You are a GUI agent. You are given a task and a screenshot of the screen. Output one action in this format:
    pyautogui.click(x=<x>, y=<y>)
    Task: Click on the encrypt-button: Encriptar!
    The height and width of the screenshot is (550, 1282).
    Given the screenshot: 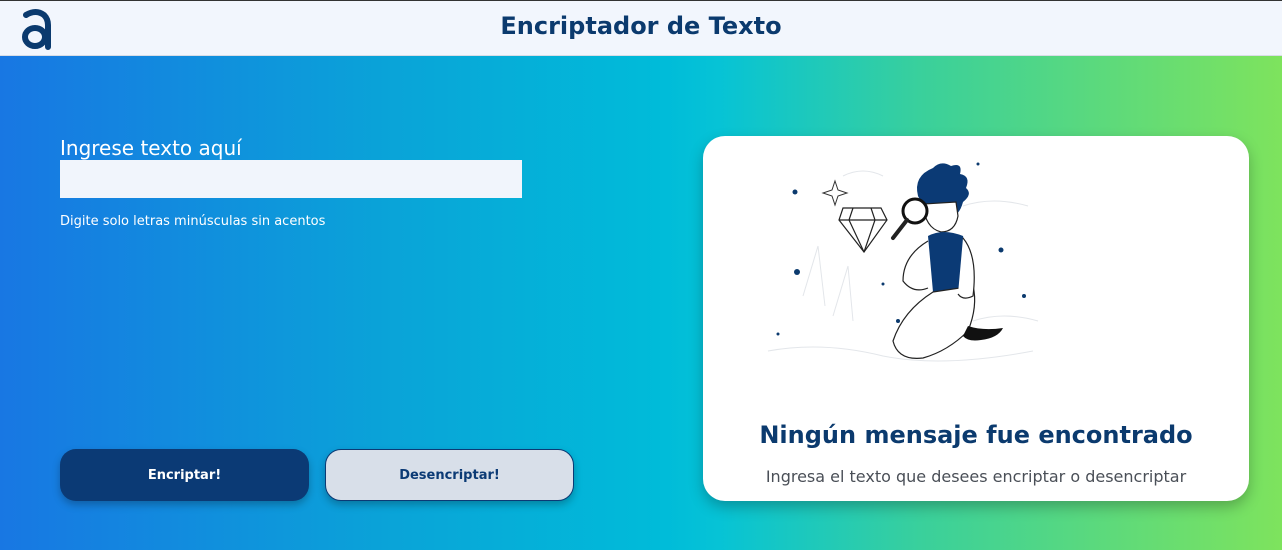 What is the action you would take?
    pyautogui.click(x=184, y=475)
    